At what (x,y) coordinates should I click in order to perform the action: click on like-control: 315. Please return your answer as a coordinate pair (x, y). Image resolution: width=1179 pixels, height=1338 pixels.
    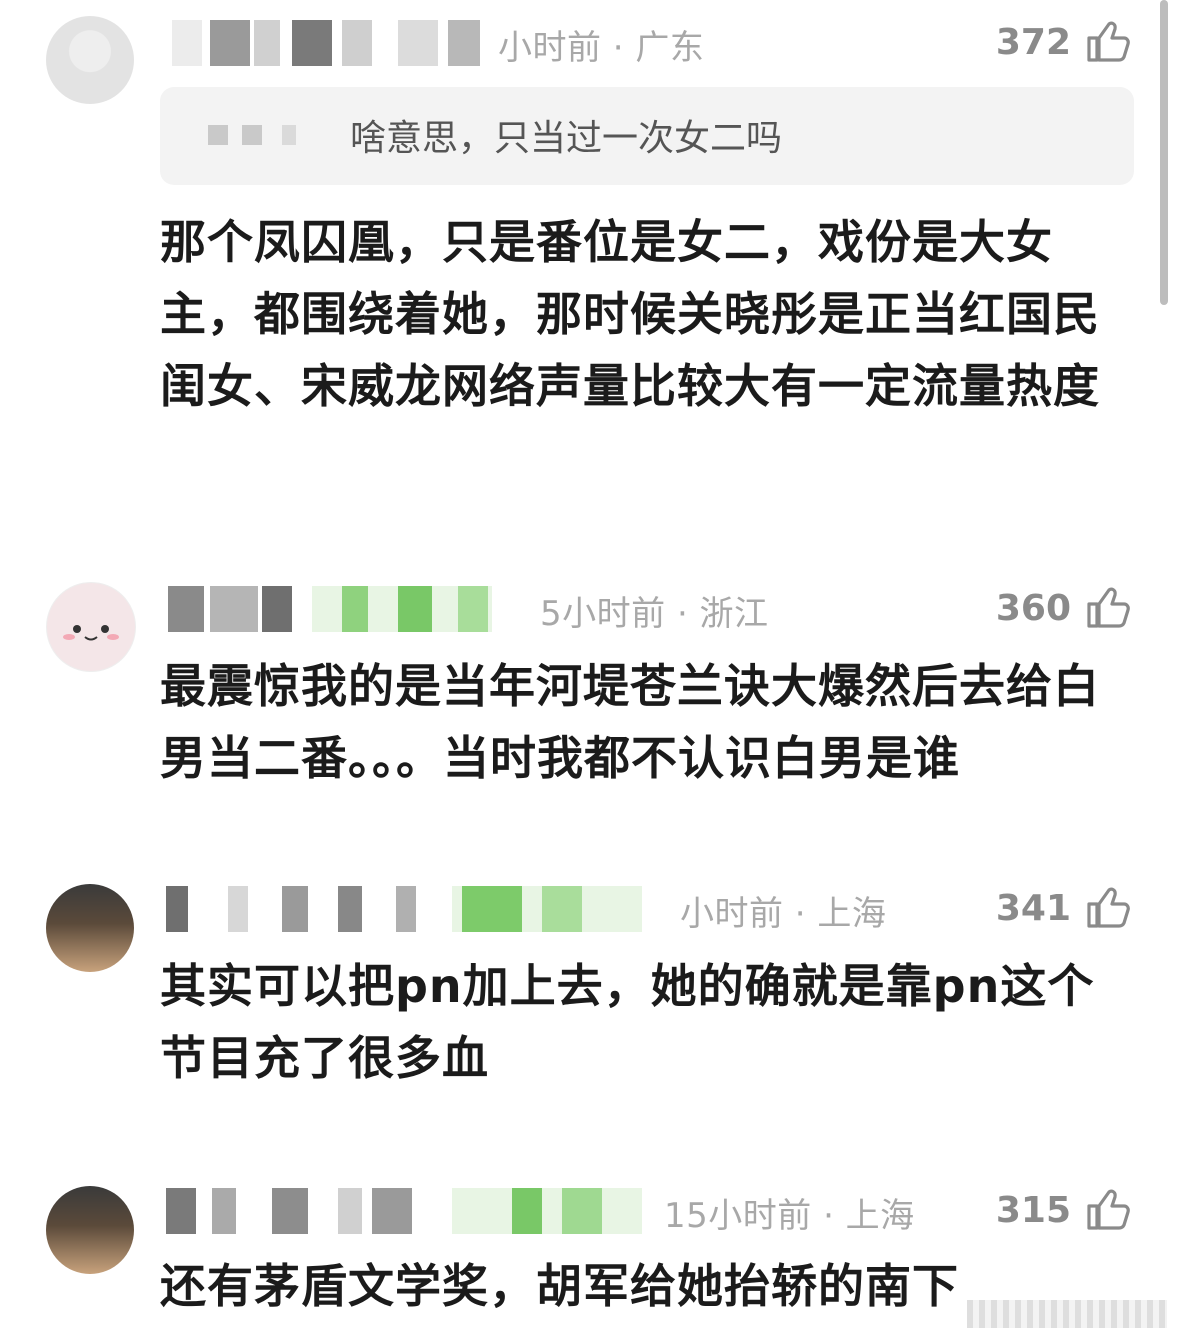
    Looking at the image, I should click on (1063, 1210).